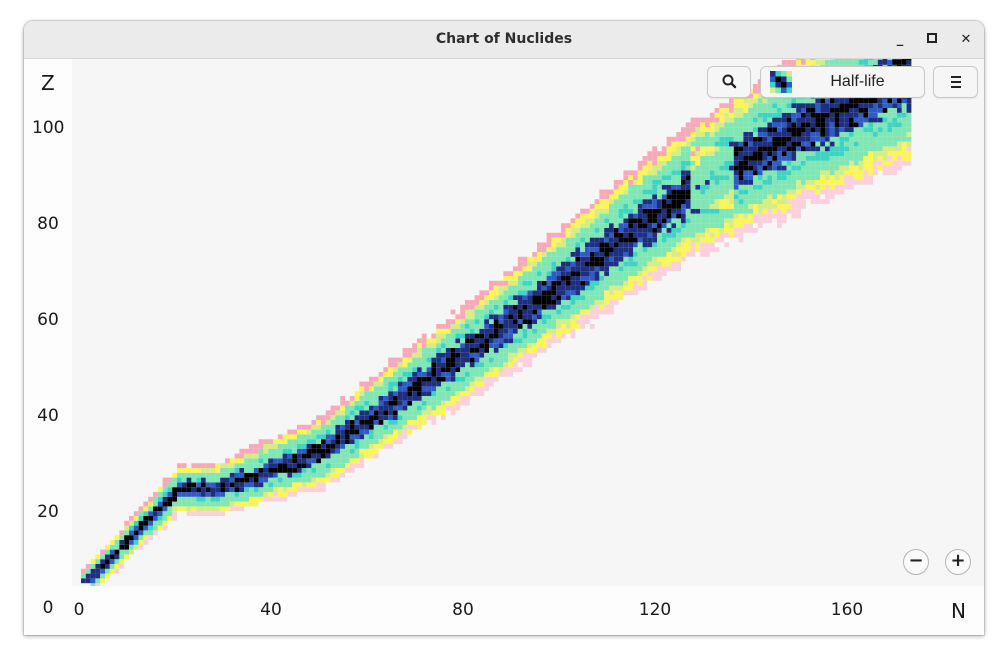 The width and height of the screenshot is (1007, 654). I want to click on mode-selector-button: Half-life, so click(842, 82).